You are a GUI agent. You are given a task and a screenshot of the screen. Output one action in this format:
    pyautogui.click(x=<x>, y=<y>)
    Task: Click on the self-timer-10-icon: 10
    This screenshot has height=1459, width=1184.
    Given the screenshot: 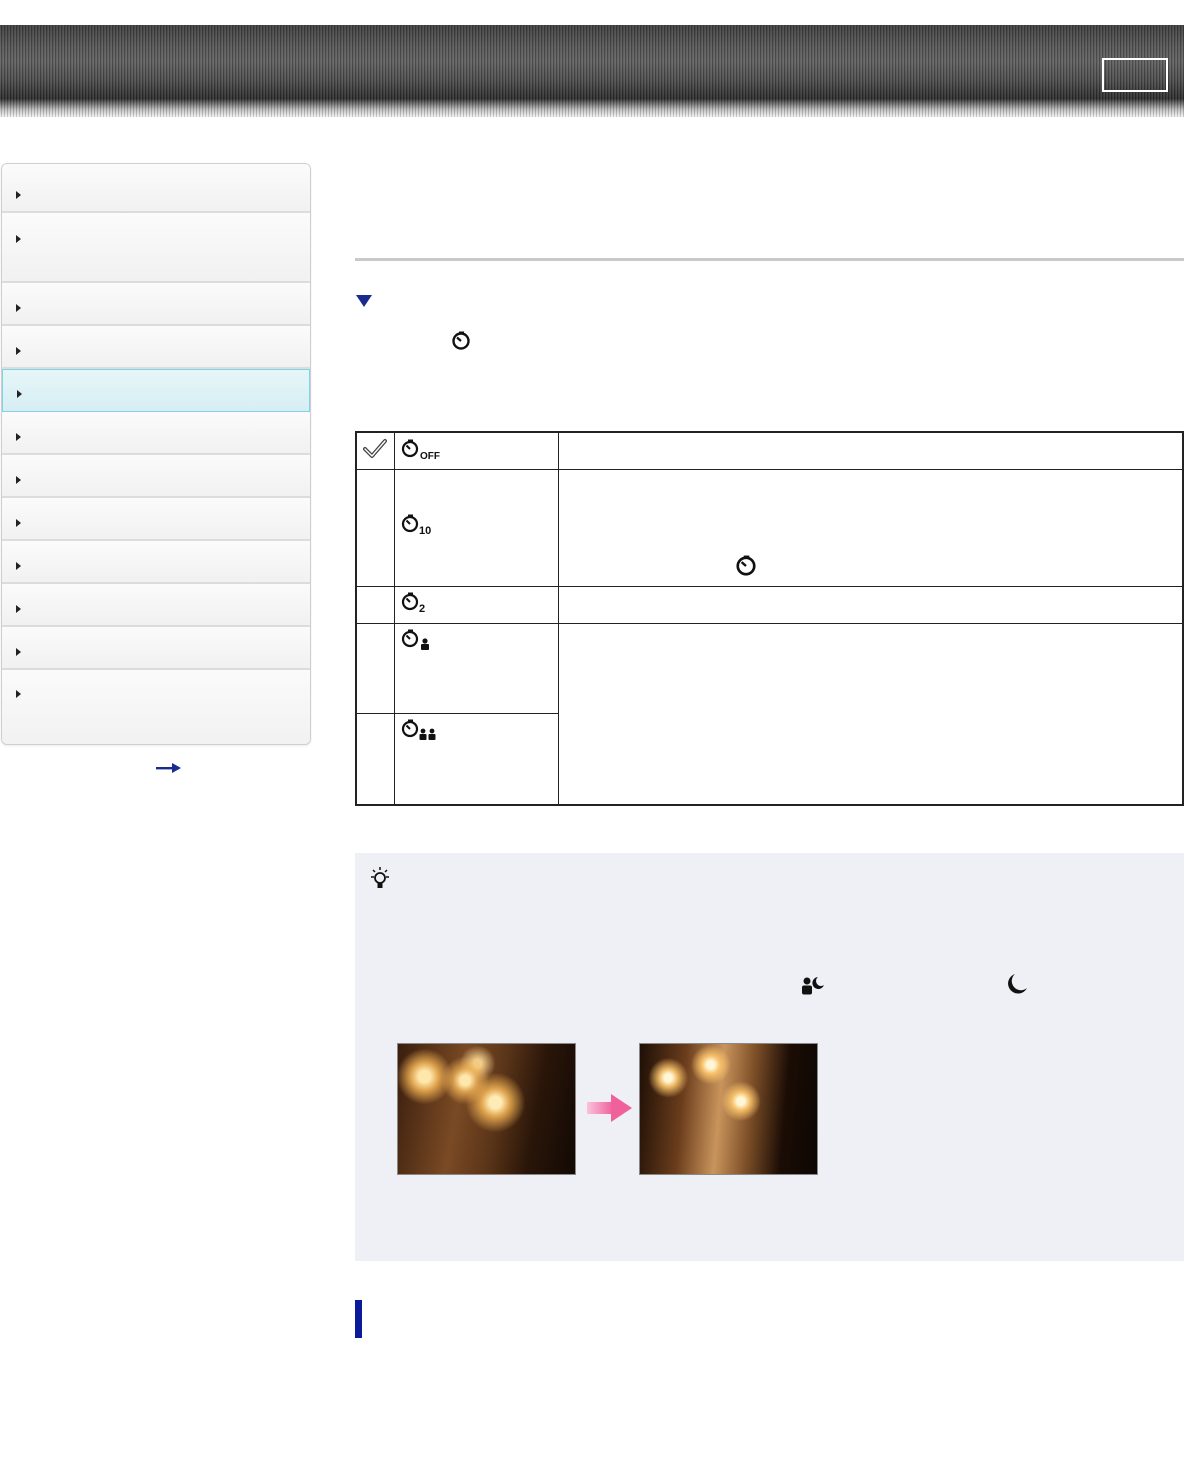 What is the action you would take?
    pyautogui.click(x=416, y=525)
    